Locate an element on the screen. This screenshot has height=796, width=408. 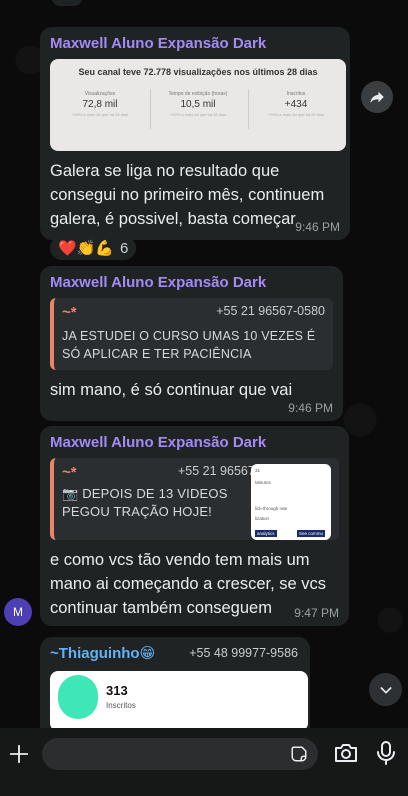
reaction-emojis: ❤️👏💪 is located at coordinates (86, 248).